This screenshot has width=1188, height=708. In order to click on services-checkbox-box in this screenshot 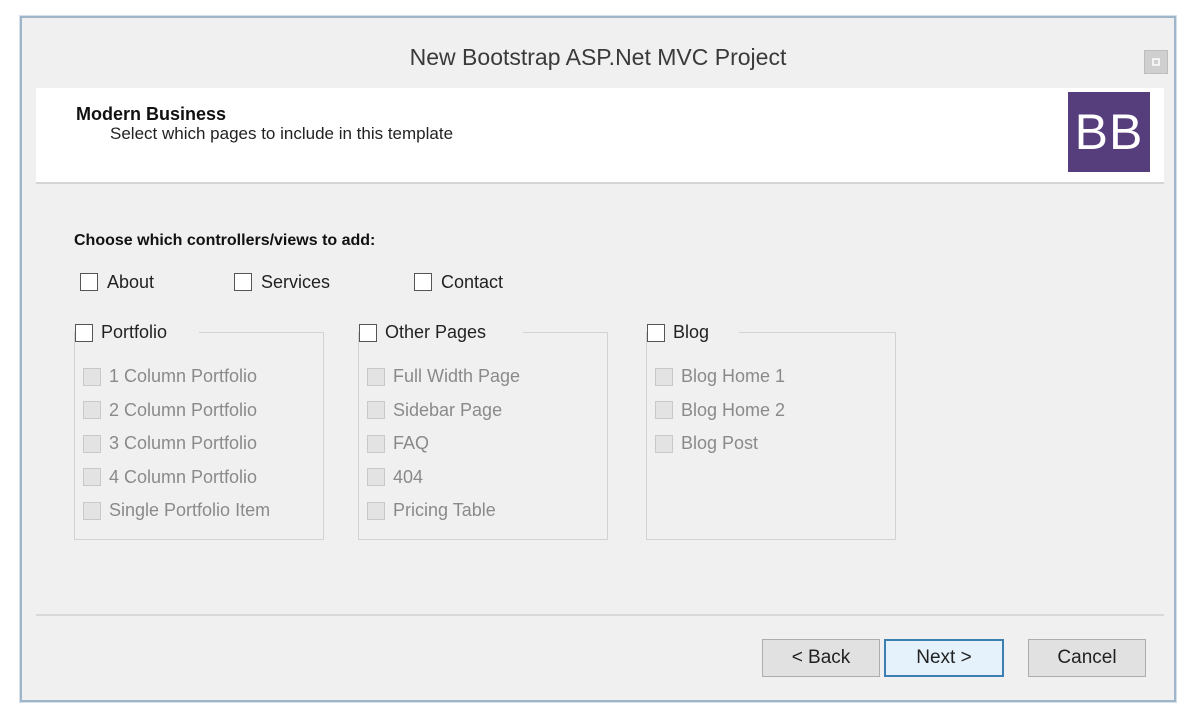, I will do `click(243, 282)`.